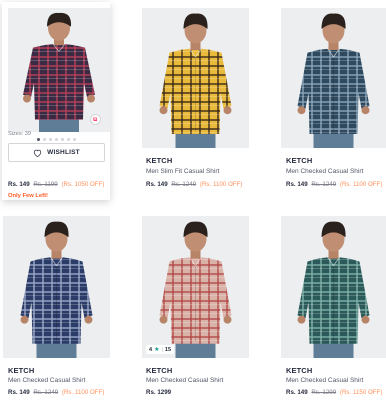 Image resolution: width=386 pixels, height=400 pixels. I want to click on sizes-text: Sizes: 39, so click(20, 134).